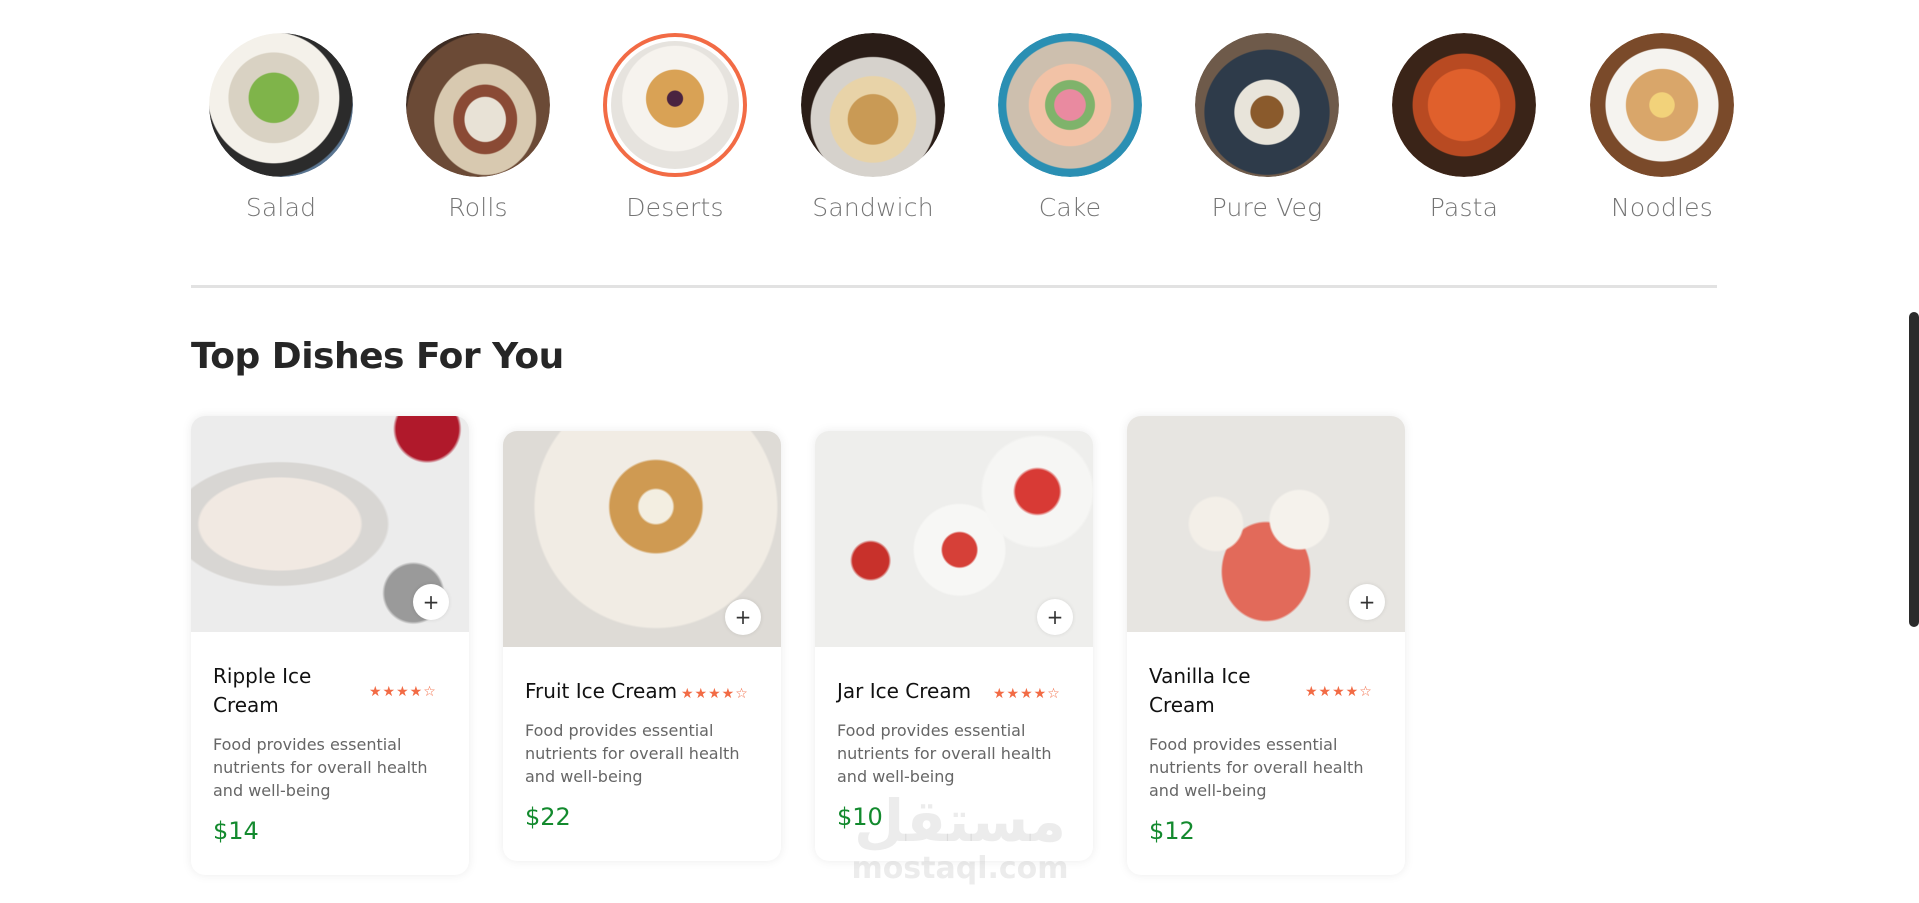  I want to click on menu-item-pasta: Pasta, so click(1464, 127).